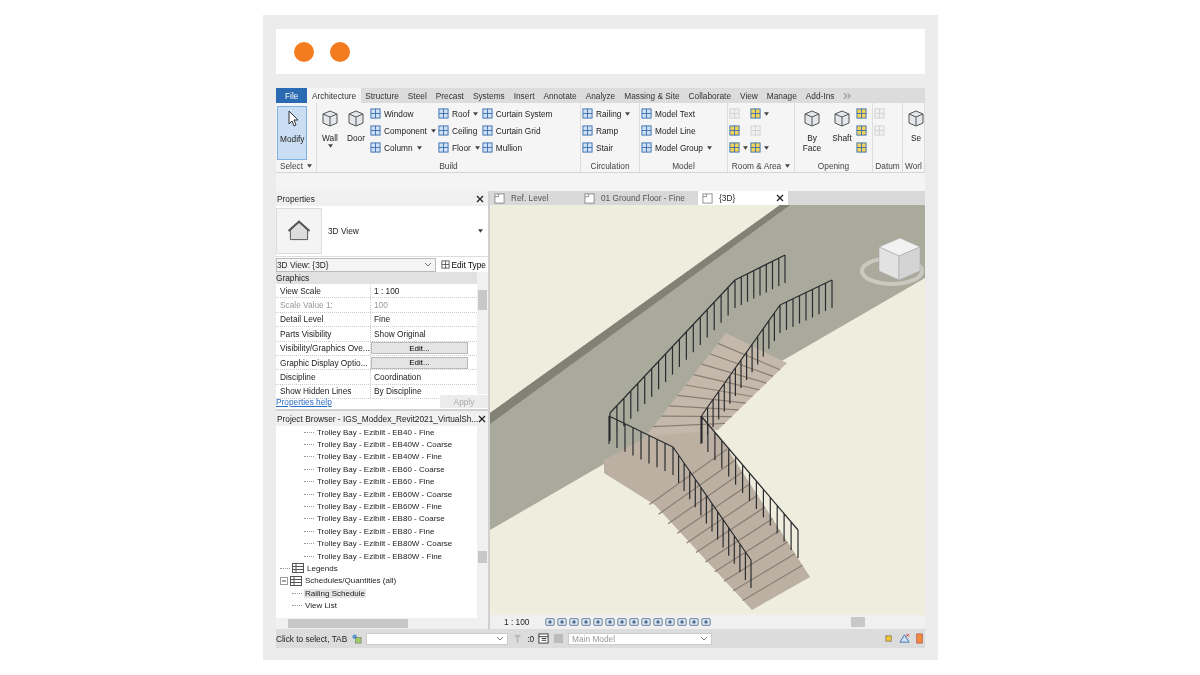 This screenshot has height=675, width=1200. Describe the element at coordinates (761, 166) in the screenshot. I see `panel-title: Room & Area` at that location.